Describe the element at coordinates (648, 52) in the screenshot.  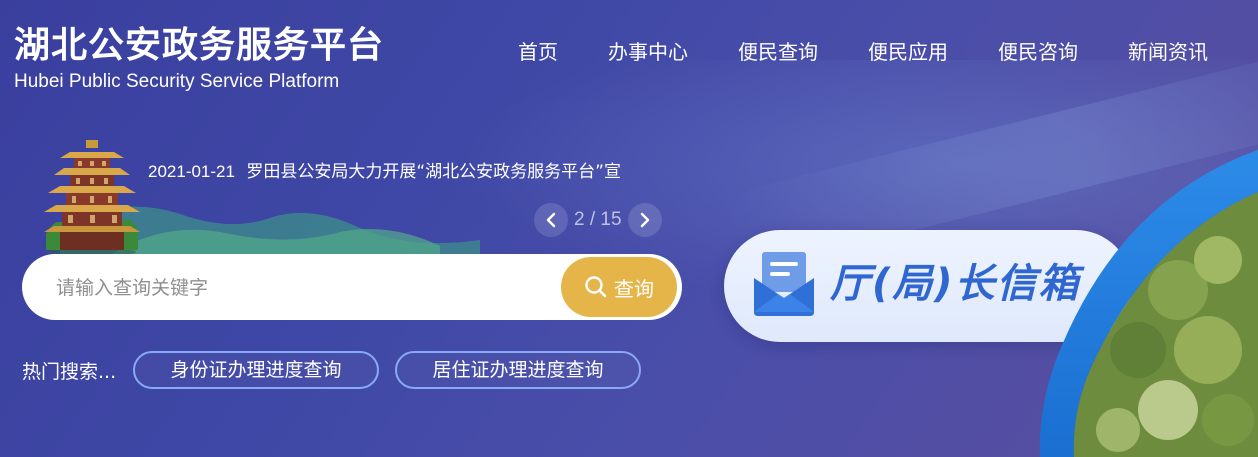
I see `nav-item-service-center: 办事中心` at that location.